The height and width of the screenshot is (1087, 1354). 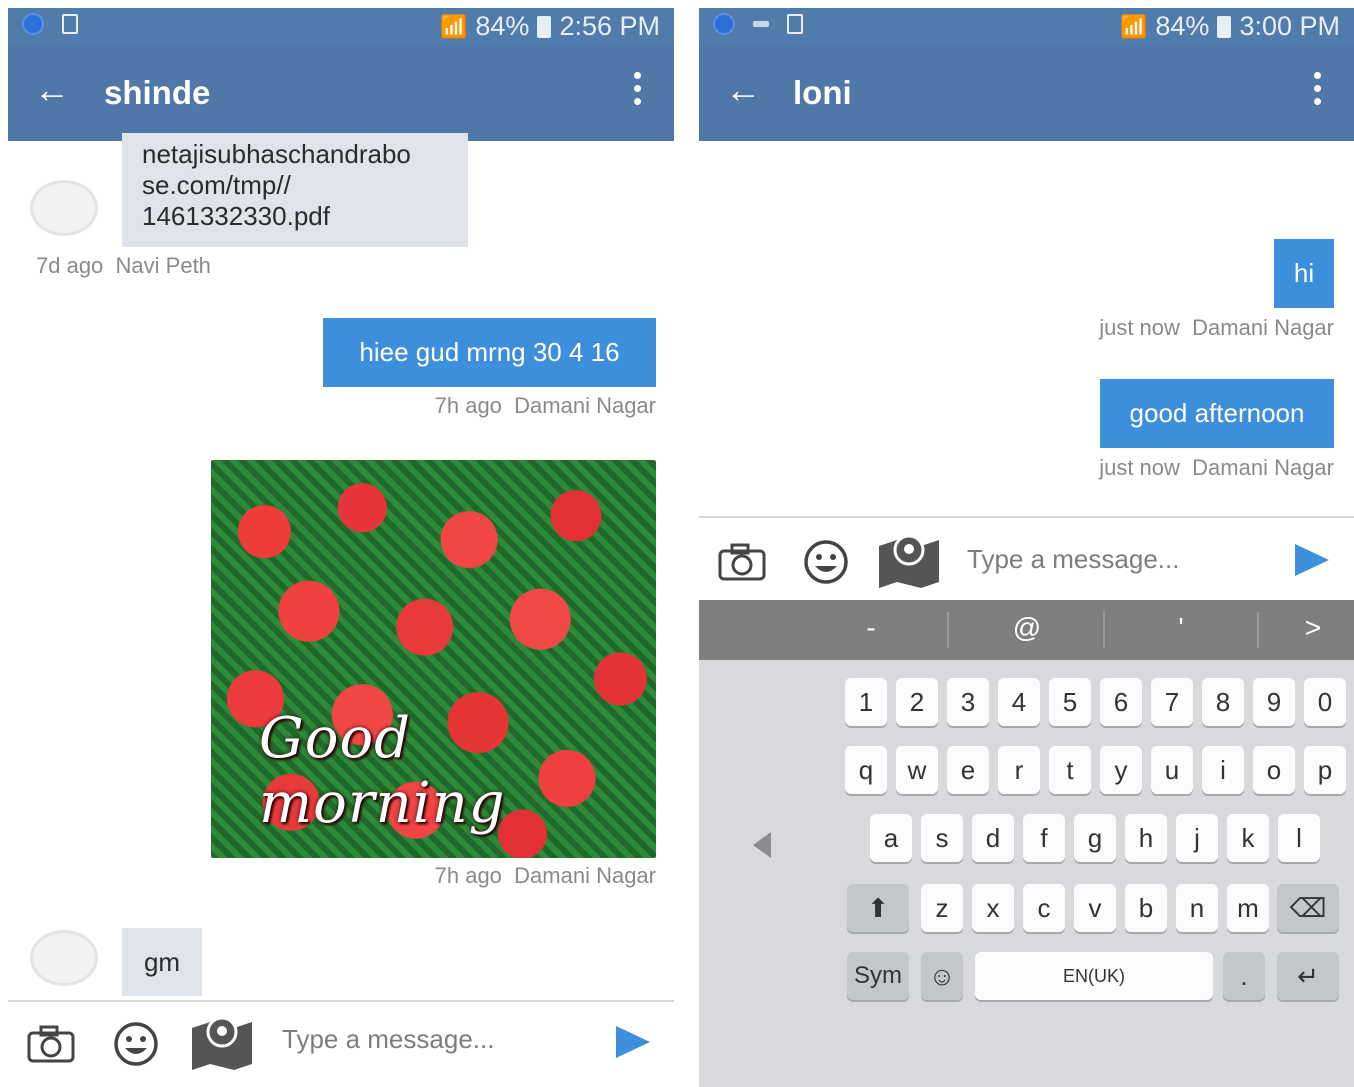 What do you see at coordinates (1299, 838) in the screenshot?
I see `key-row2-8: l` at bounding box center [1299, 838].